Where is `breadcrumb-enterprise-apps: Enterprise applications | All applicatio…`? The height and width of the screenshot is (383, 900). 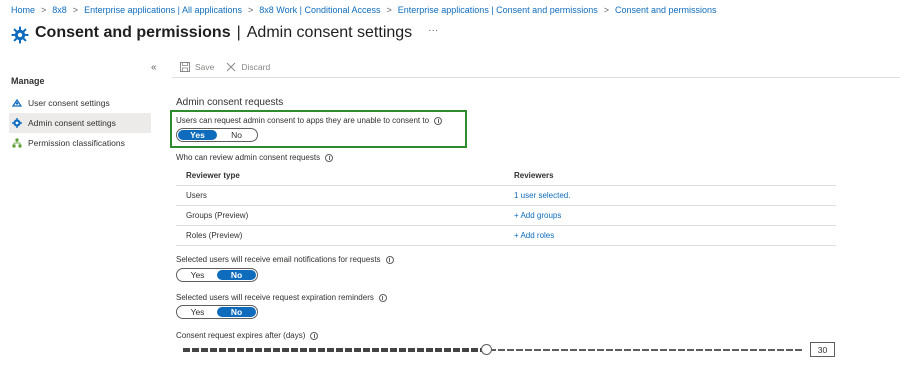
breadcrumb-enterprise-apps: Enterprise applications | All applicatio… is located at coordinates (163, 10).